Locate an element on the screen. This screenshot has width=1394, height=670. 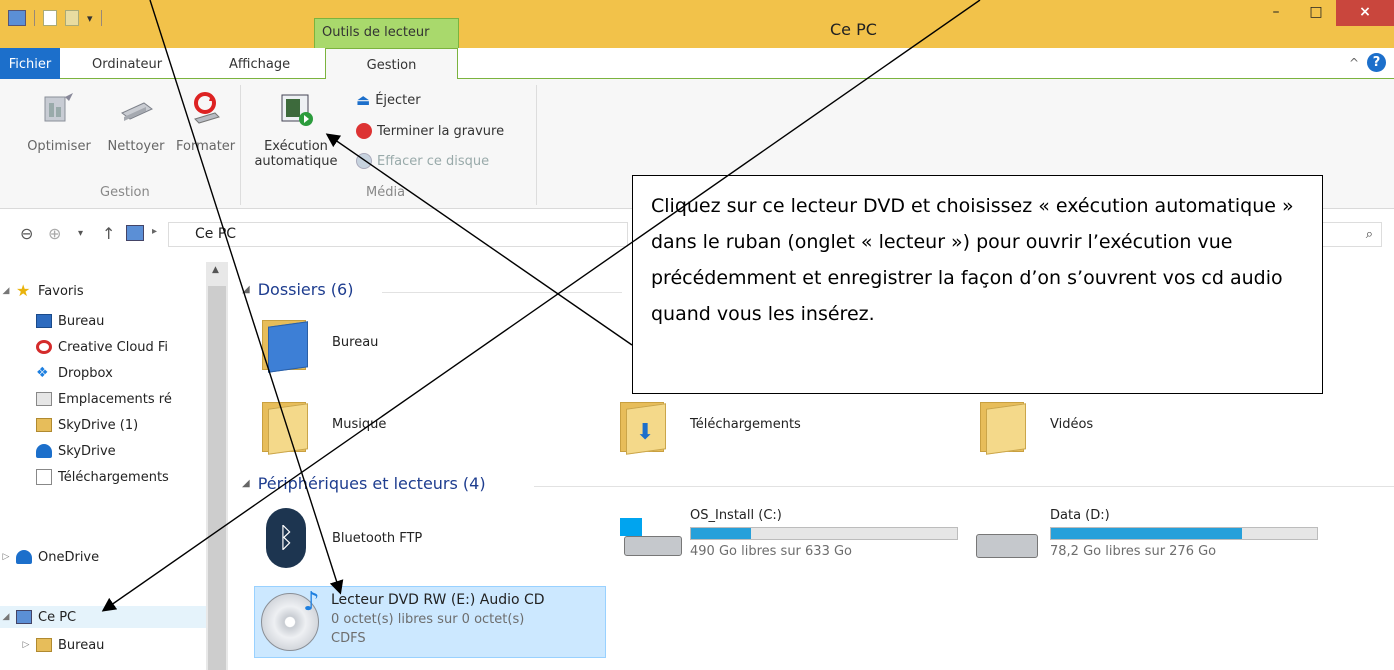
folder-tile-desktop: Bureau is located at coordinates (320, 343).